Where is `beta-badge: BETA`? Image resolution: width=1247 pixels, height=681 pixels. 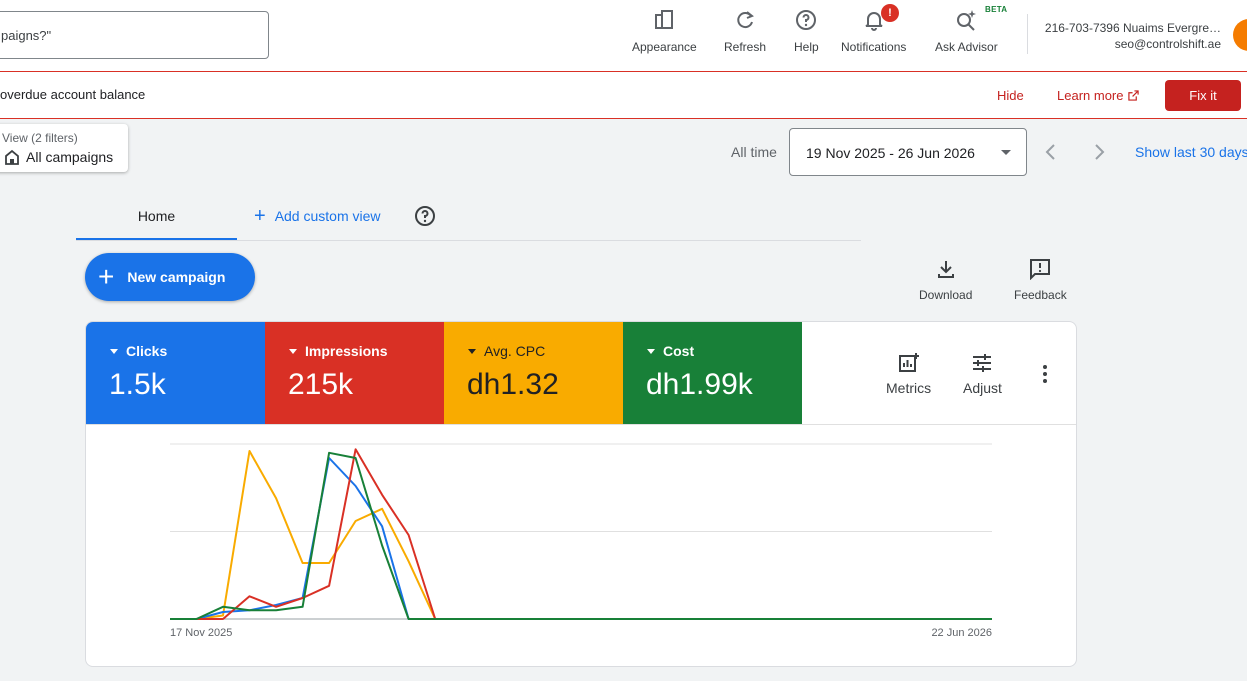
beta-badge: BETA is located at coordinates (996, 9).